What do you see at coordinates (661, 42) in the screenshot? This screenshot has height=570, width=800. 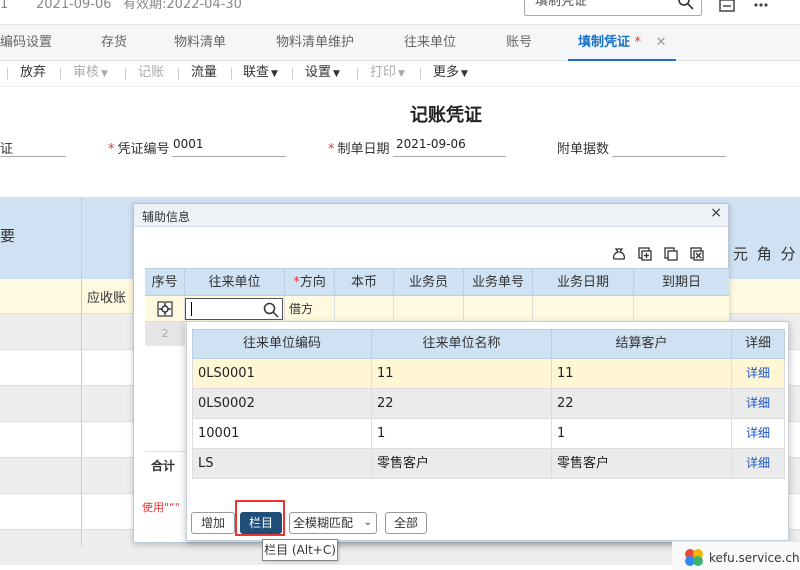 I see `close-tab-icon: ✕` at bounding box center [661, 42].